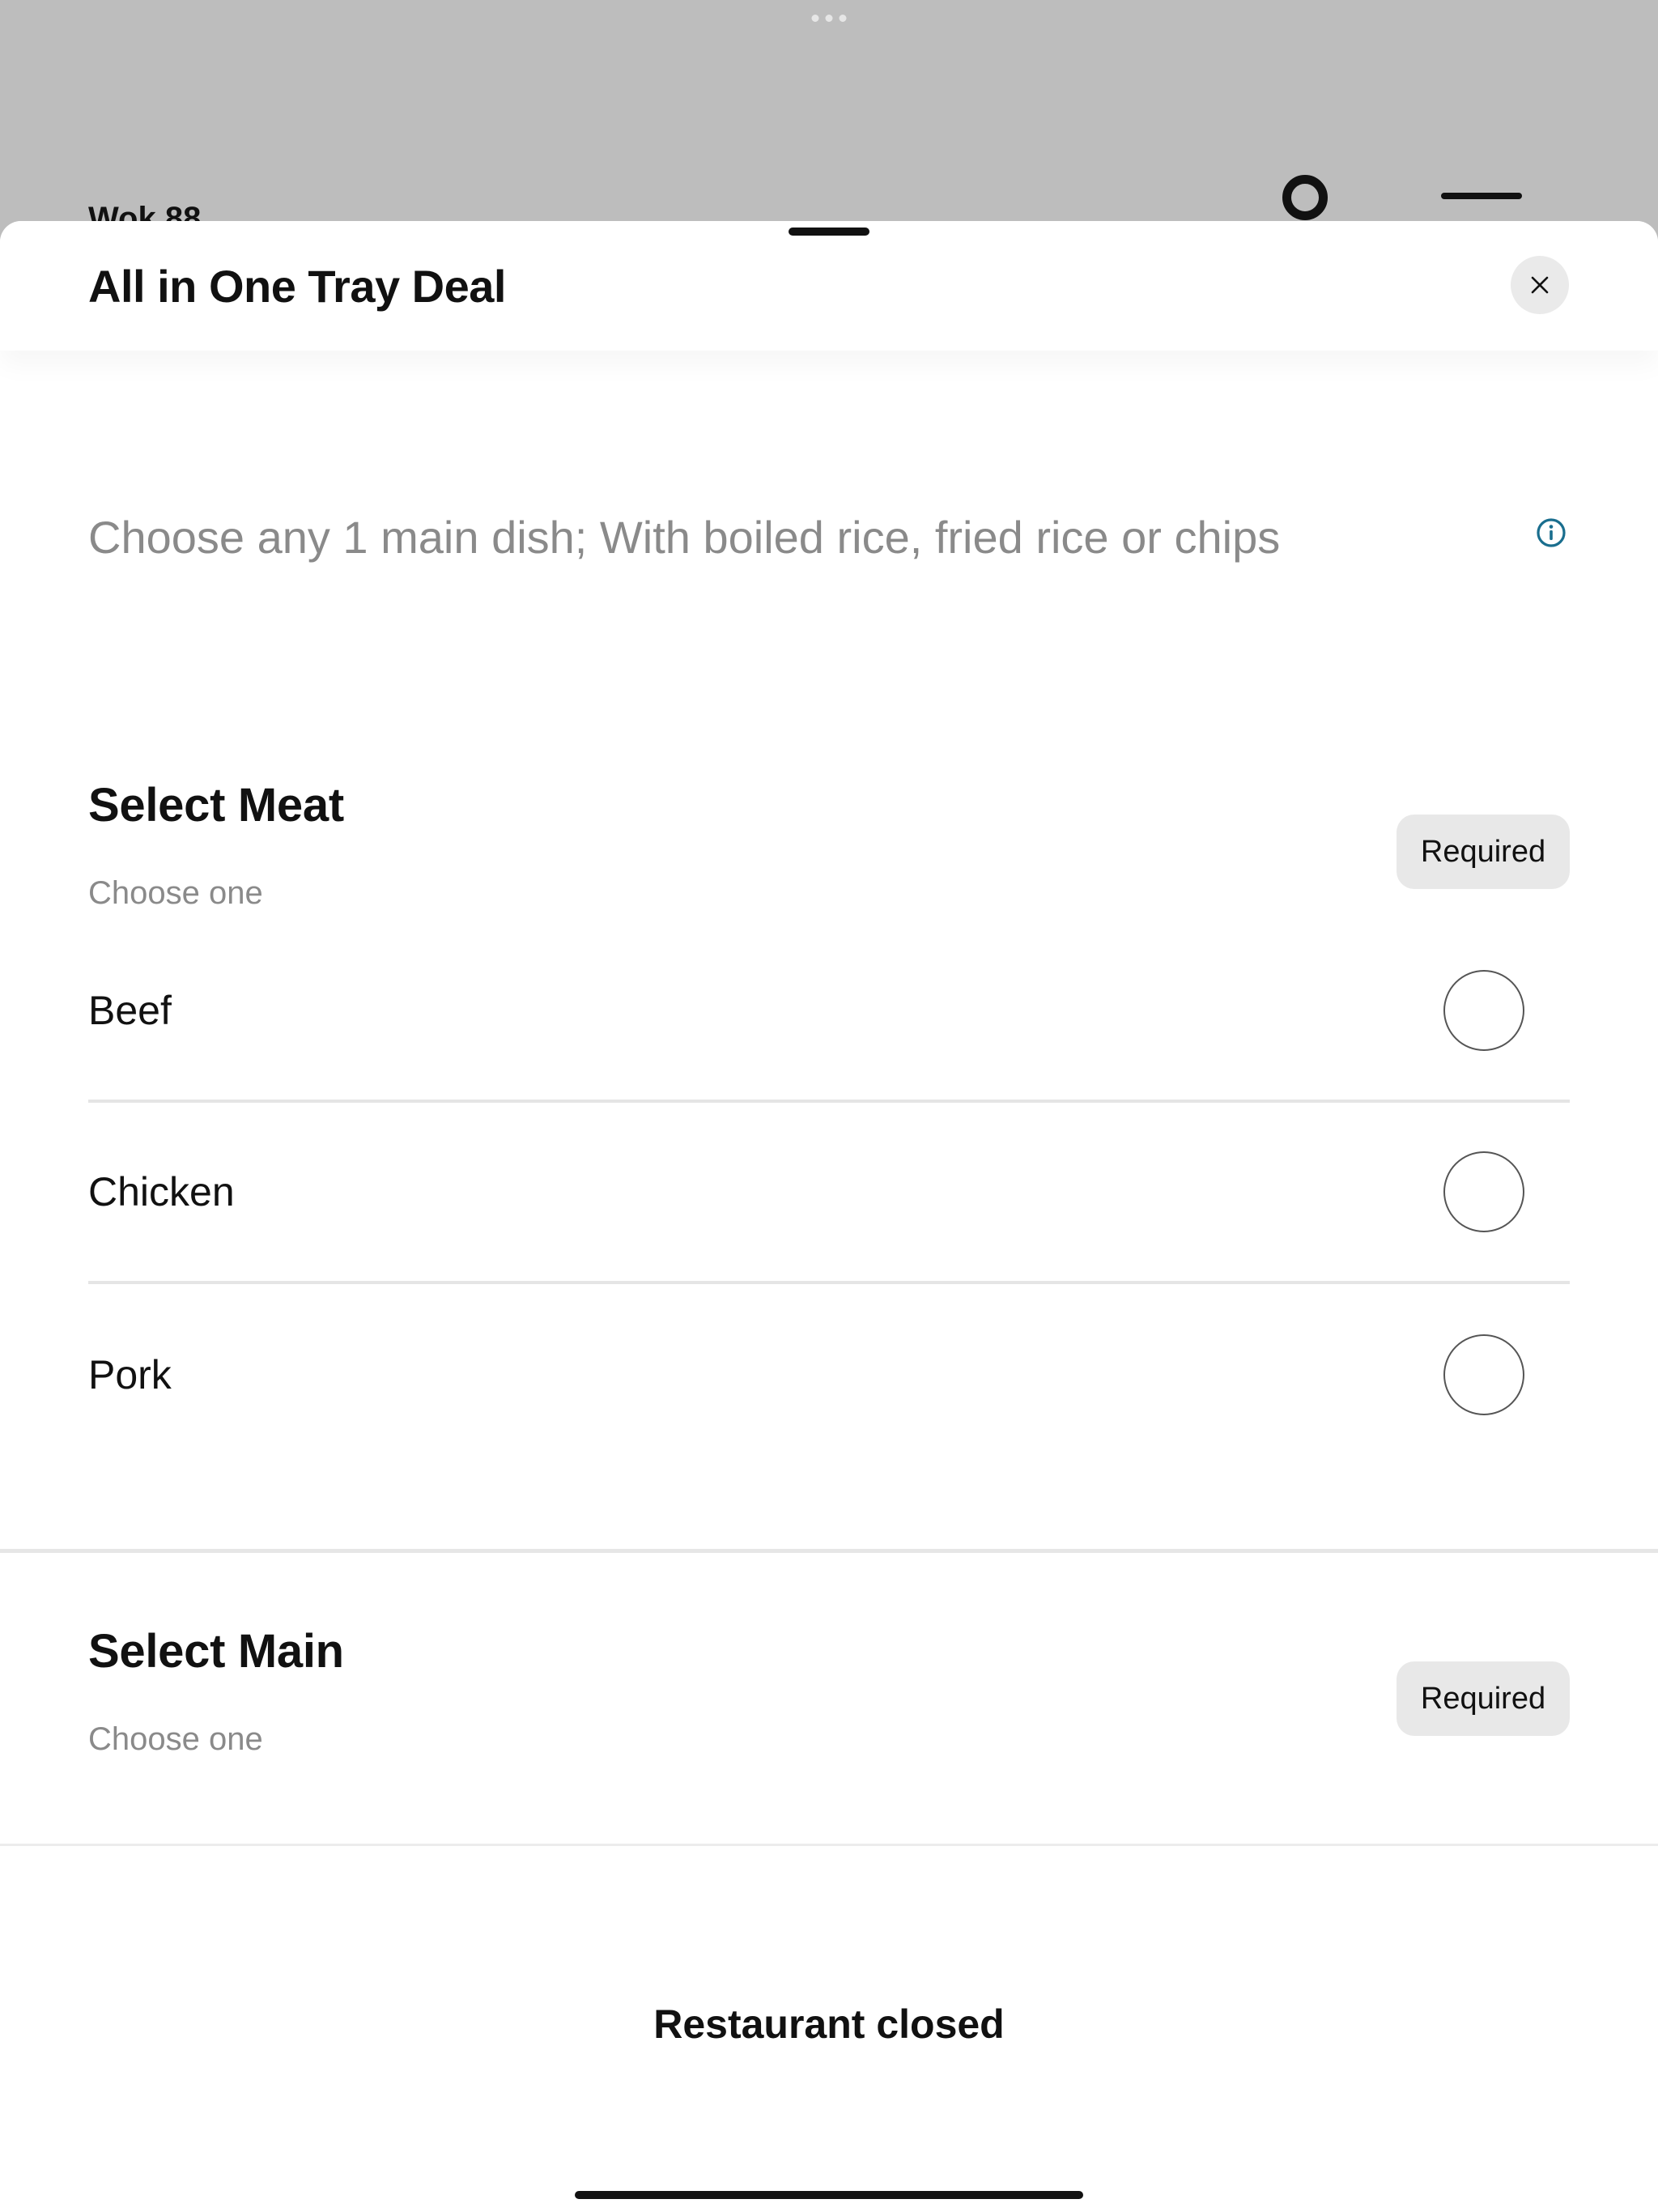  I want to click on info-icon, so click(1551, 533).